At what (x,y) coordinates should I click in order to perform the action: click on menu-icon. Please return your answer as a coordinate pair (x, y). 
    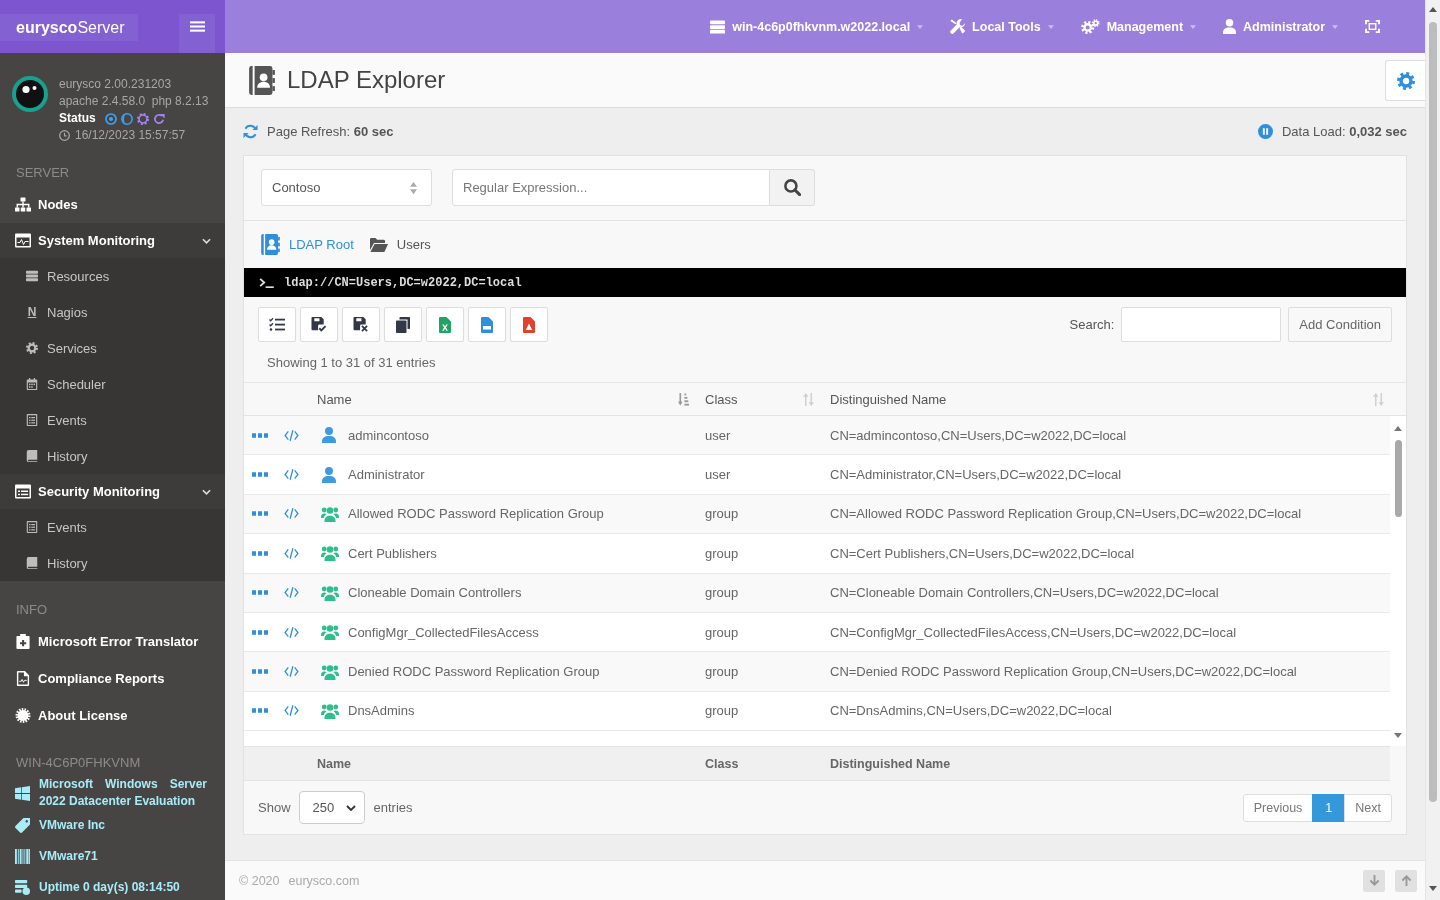
    Looking at the image, I should click on (197, 26).